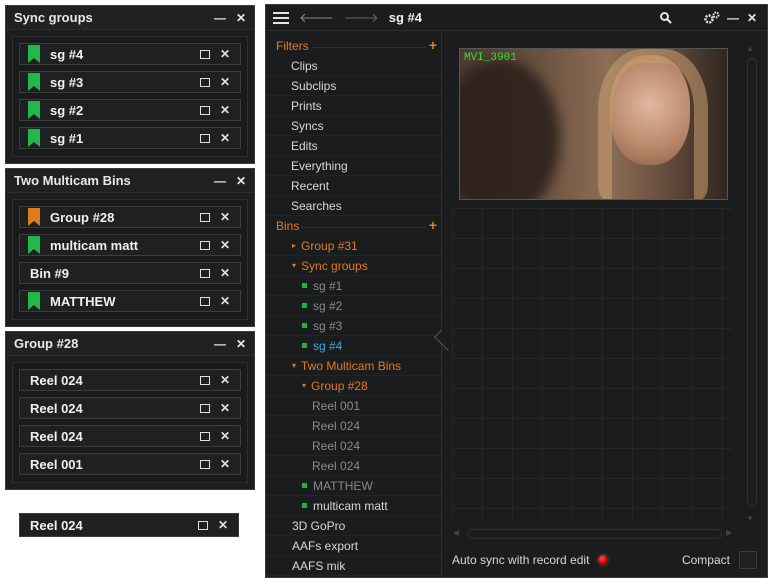 This screenshot has height=584, width=773. I want to click on filters-section-header: Filters +, so click(353, 46).